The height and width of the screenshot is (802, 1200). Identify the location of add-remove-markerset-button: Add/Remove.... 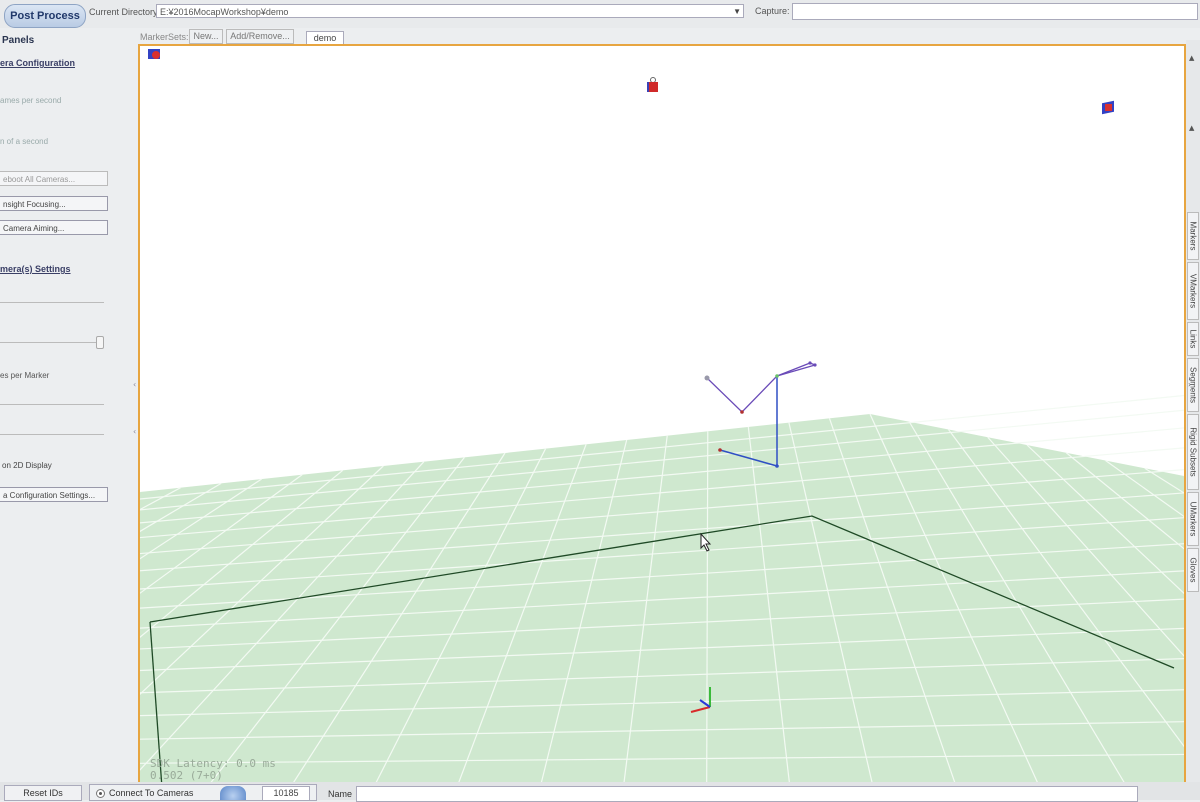
(260, 36).